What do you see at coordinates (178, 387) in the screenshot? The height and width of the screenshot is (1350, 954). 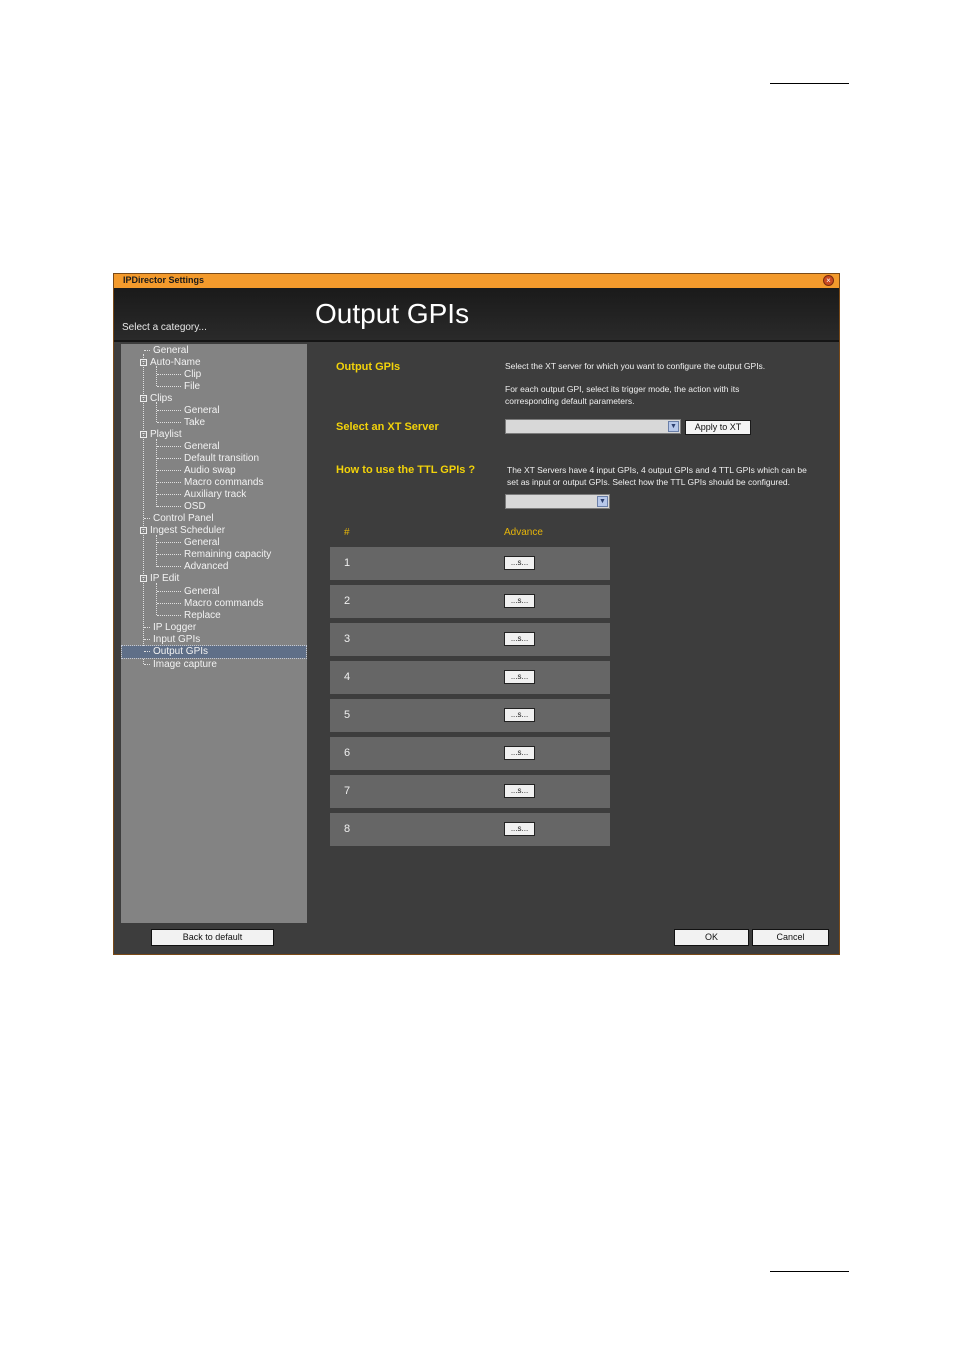 I see `tree-item-file: File` at bounding box center [178, 387].